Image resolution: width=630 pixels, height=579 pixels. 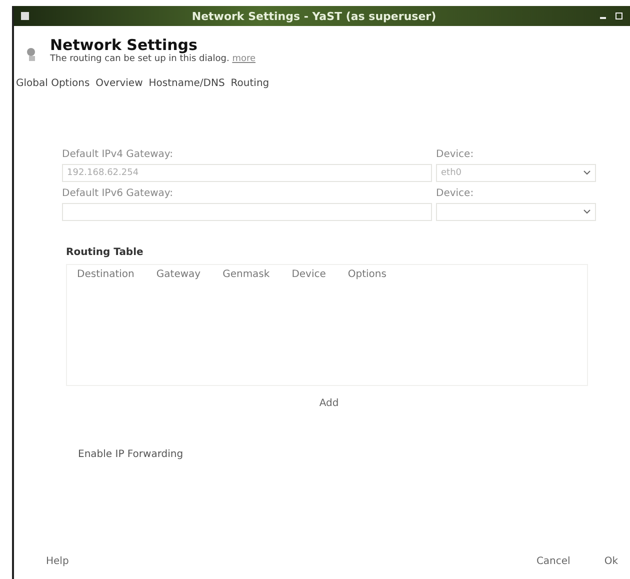 I want to click on window-title: Network Settings - YaST (as superuser), so click(x=314, y=16).